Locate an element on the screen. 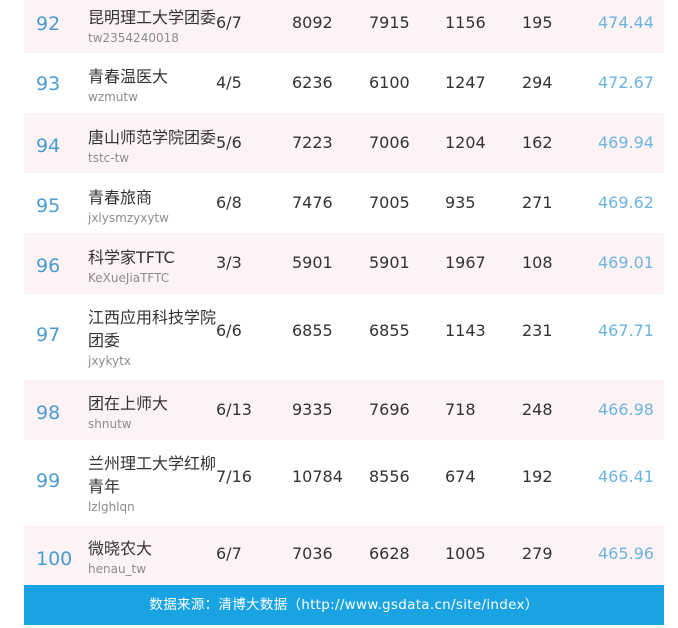 The height and width of the screenshot is (628, 678). account-id: shnutw is located at coordinates (110, 424).